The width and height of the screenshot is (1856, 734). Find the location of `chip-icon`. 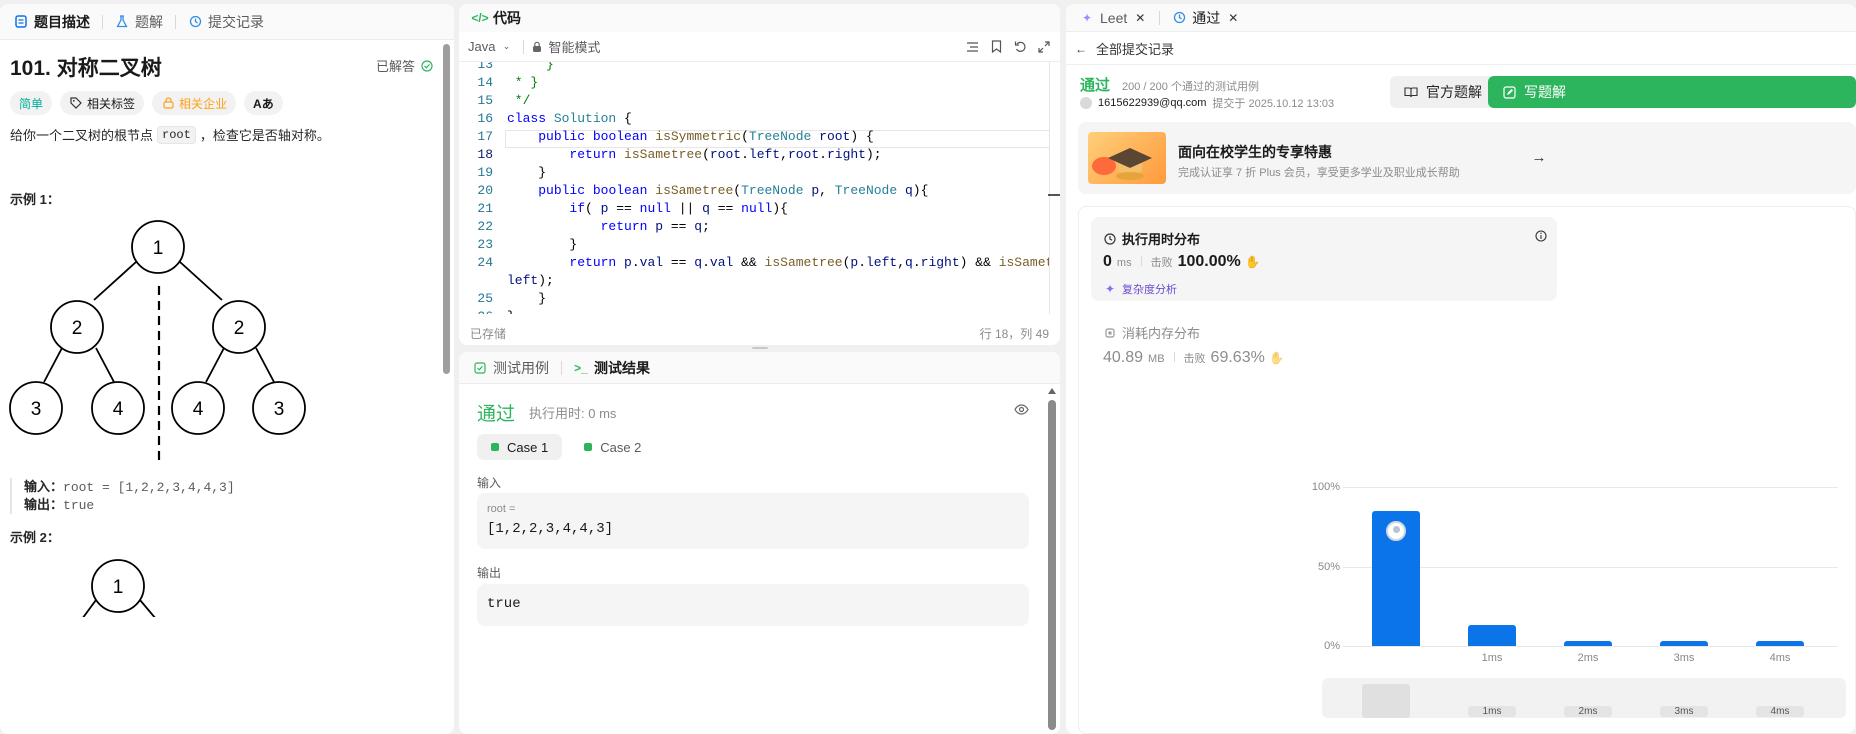

chip-icon is located at coordinates (1110, 333).